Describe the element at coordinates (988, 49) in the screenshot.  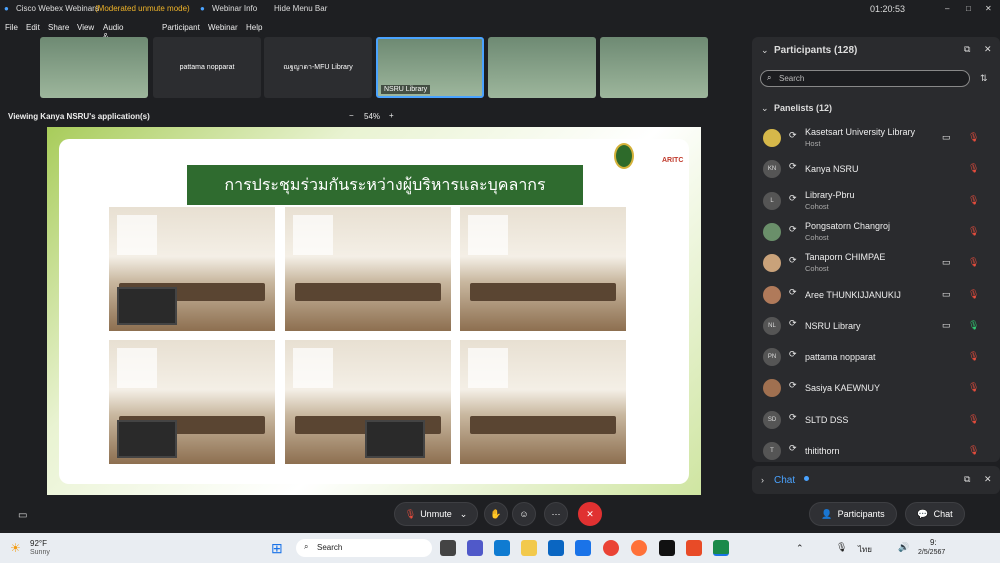
I see `close-panel-icon: ✕` at that location.